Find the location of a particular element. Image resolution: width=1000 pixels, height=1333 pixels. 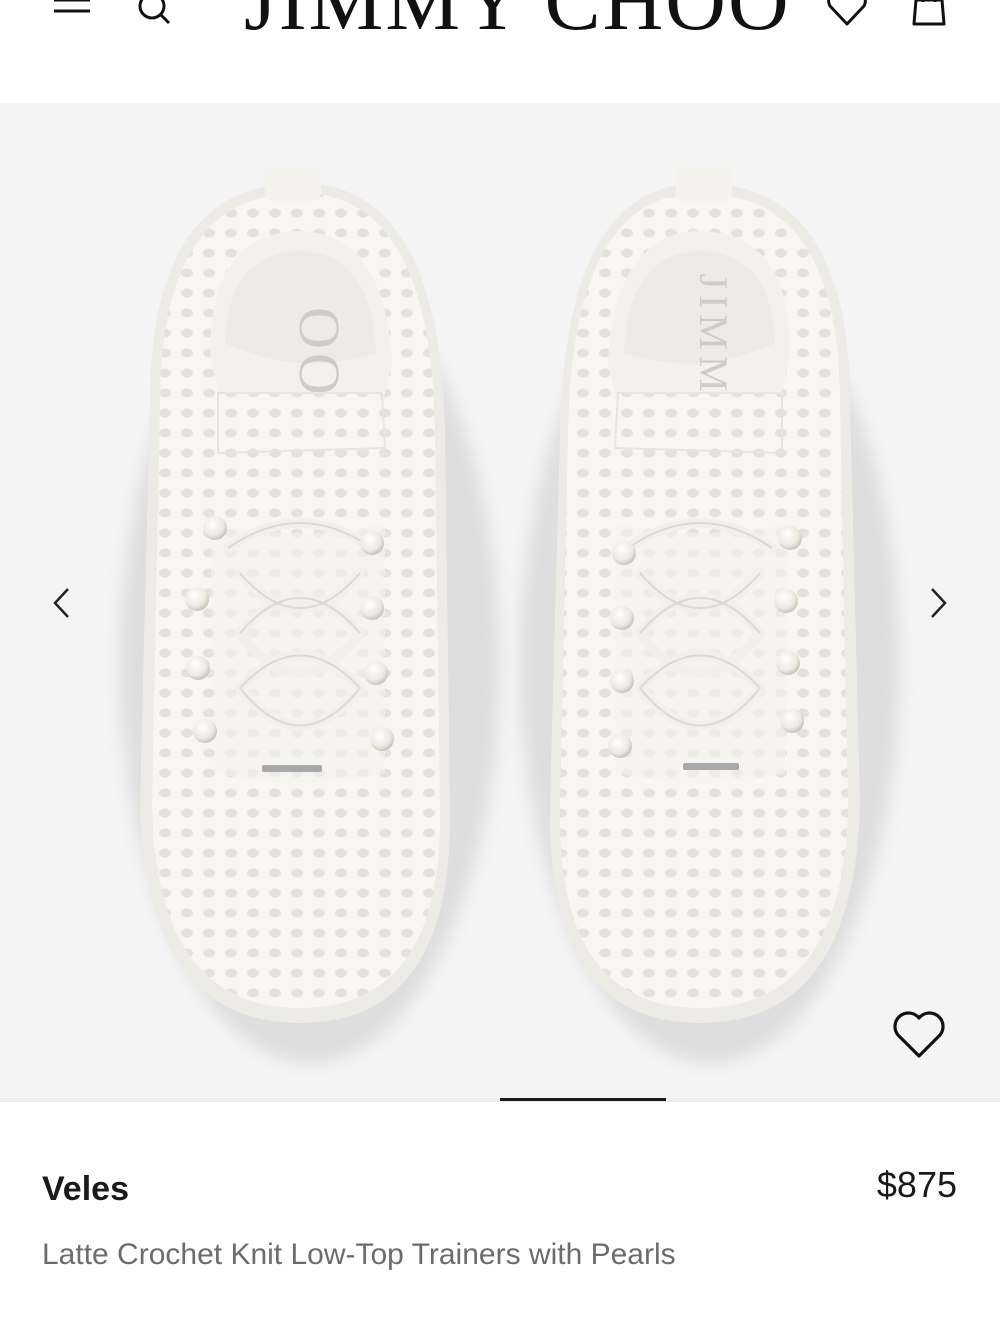

wishlist-heart-icon is located at coordinates (847, 14).